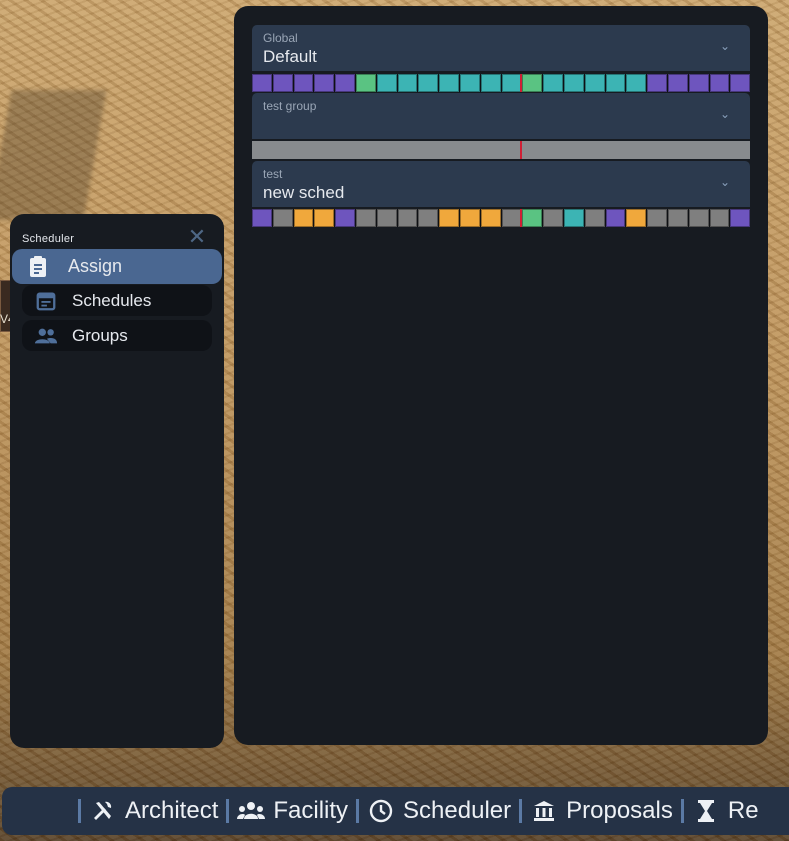 The height and width of the screenshot is (841, 789). What do you see at coordinates (103, 811) in the screenshot?
I see `tools-icon` at bounding box center [103, 811].